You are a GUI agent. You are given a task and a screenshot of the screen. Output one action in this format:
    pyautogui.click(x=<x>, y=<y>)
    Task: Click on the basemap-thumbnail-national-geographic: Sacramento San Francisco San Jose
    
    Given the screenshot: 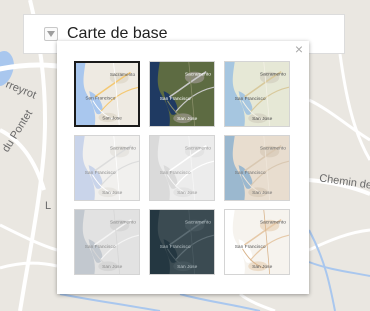 What is the action you would take?
    pyautogui.click(x=257, y=242)
    